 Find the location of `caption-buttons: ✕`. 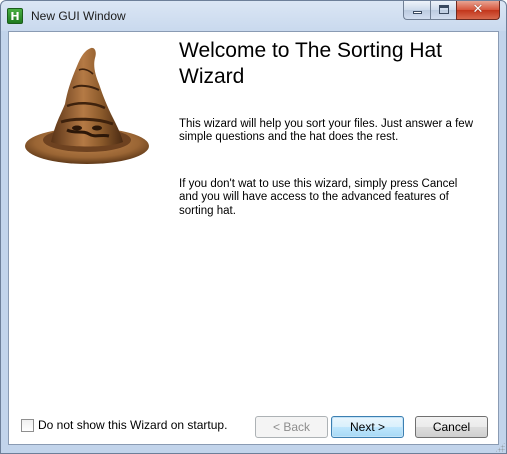

caption-buttons: ✕ is located at coordinates (451, 10).